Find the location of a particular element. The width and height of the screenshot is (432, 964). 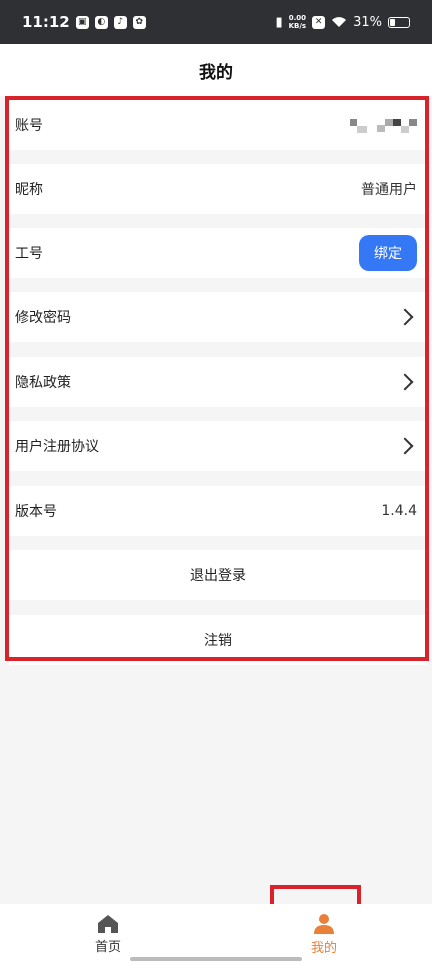

page-header: 我的 is located at coordinates (216, 70).